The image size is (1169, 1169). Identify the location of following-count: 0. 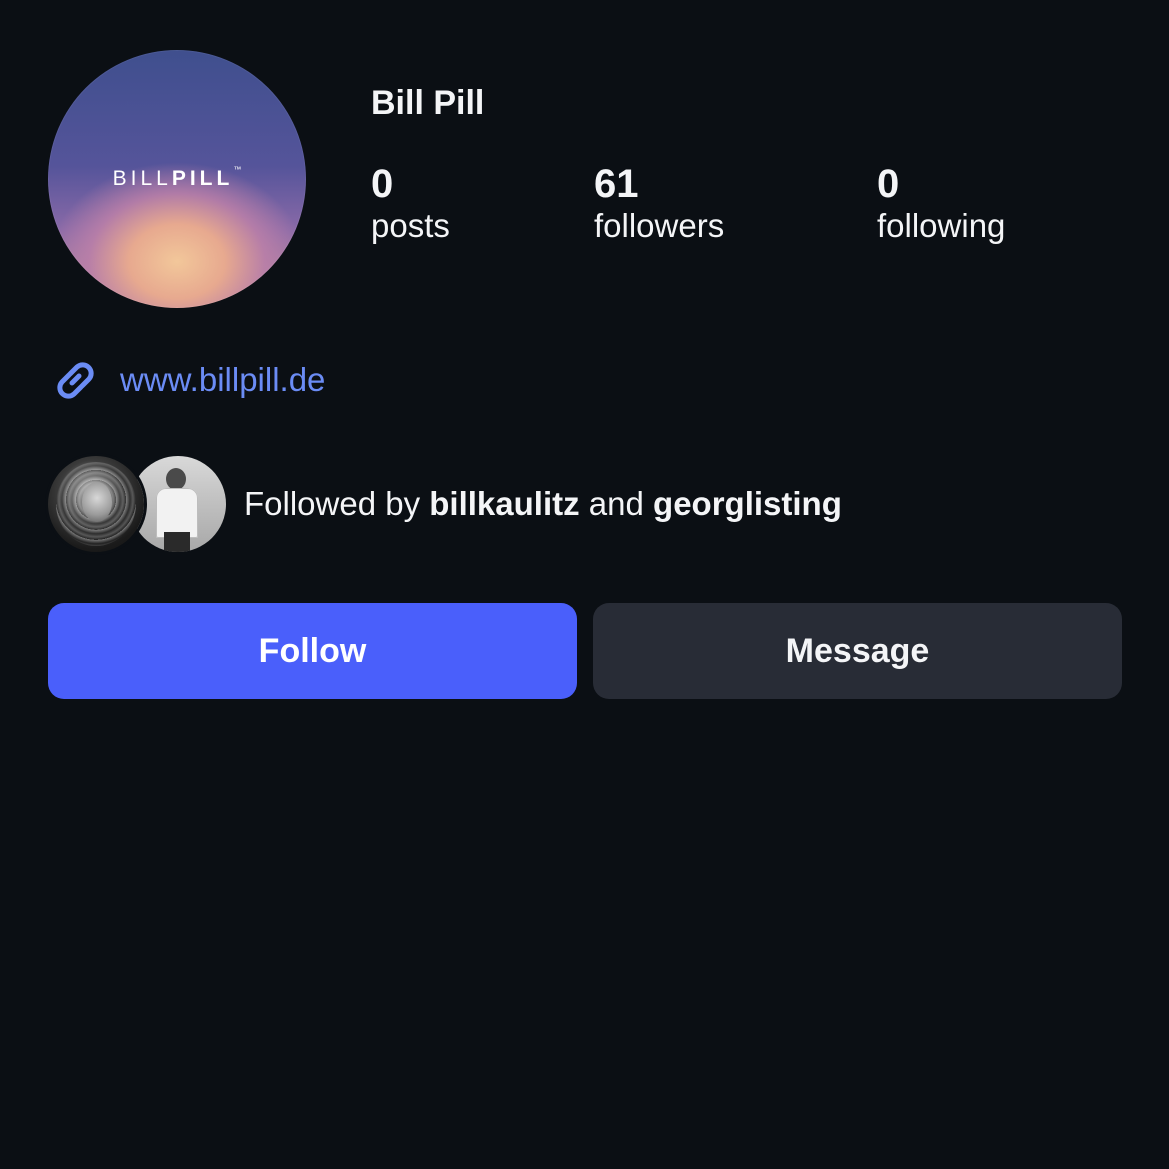
(888, 184).